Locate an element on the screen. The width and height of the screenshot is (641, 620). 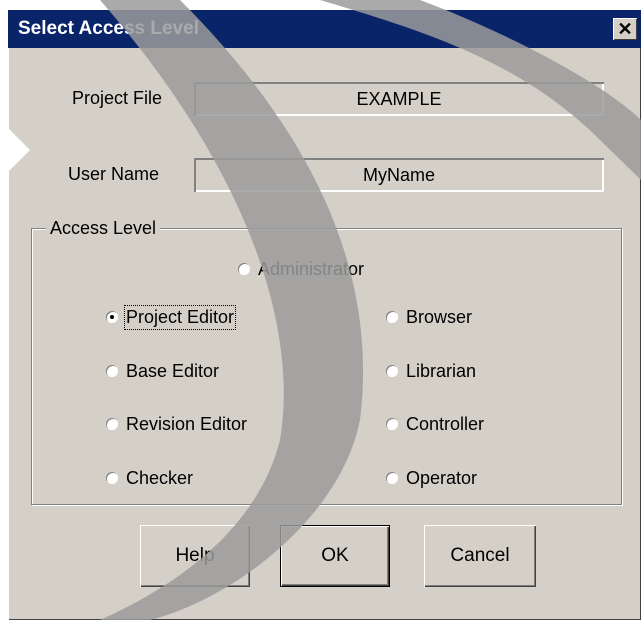
close-button: ✕ is located at coordinates (625, 29).